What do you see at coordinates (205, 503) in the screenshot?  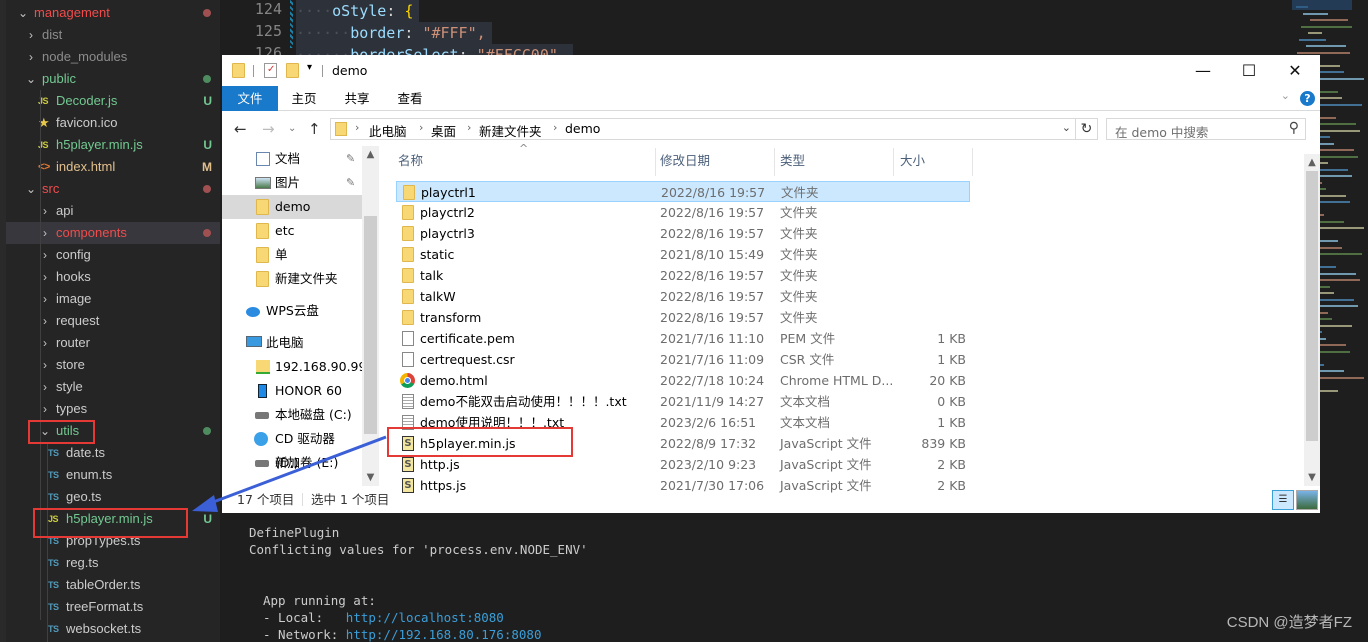 I see `arrow-head` at bounding box center [205, 503].